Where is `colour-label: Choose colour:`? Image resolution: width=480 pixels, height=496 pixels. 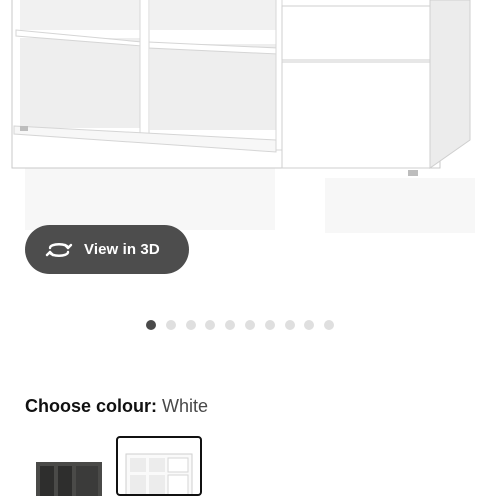 colour-label: Choose colour: is located at coordinates (91, 406).